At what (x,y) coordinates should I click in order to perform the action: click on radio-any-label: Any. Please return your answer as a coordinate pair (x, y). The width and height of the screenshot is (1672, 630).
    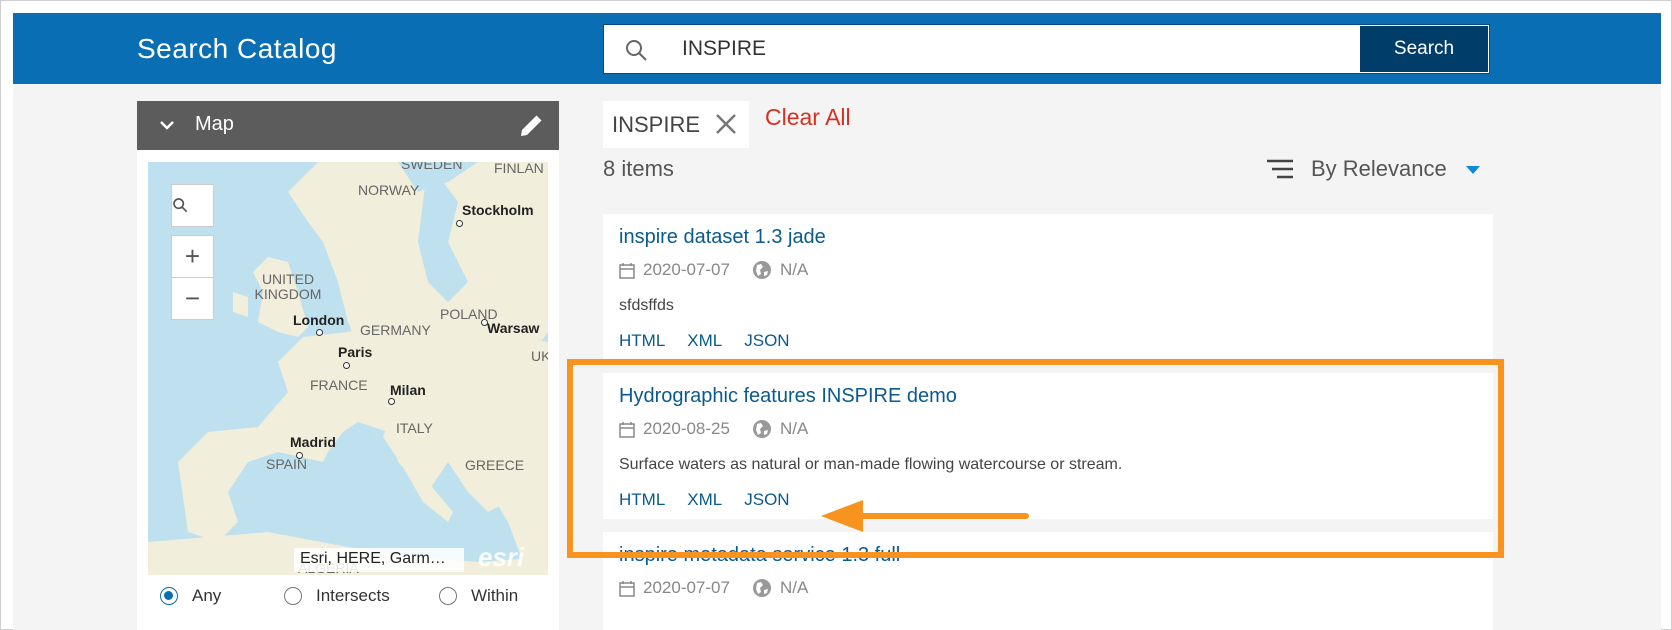
    Looking at the image, I should click on (207, 595).